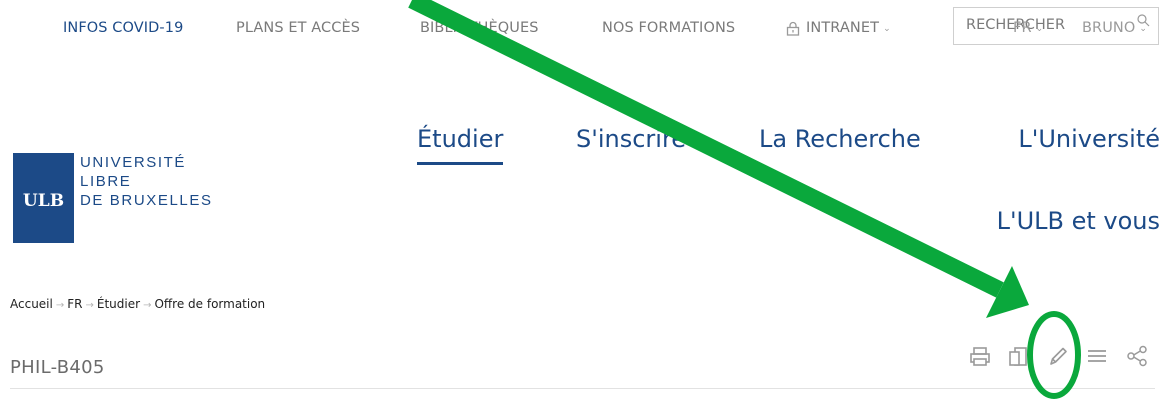  Describe the element at coordinates (1022, 28) in the screenshot. I see `language-label: FR` at that location.